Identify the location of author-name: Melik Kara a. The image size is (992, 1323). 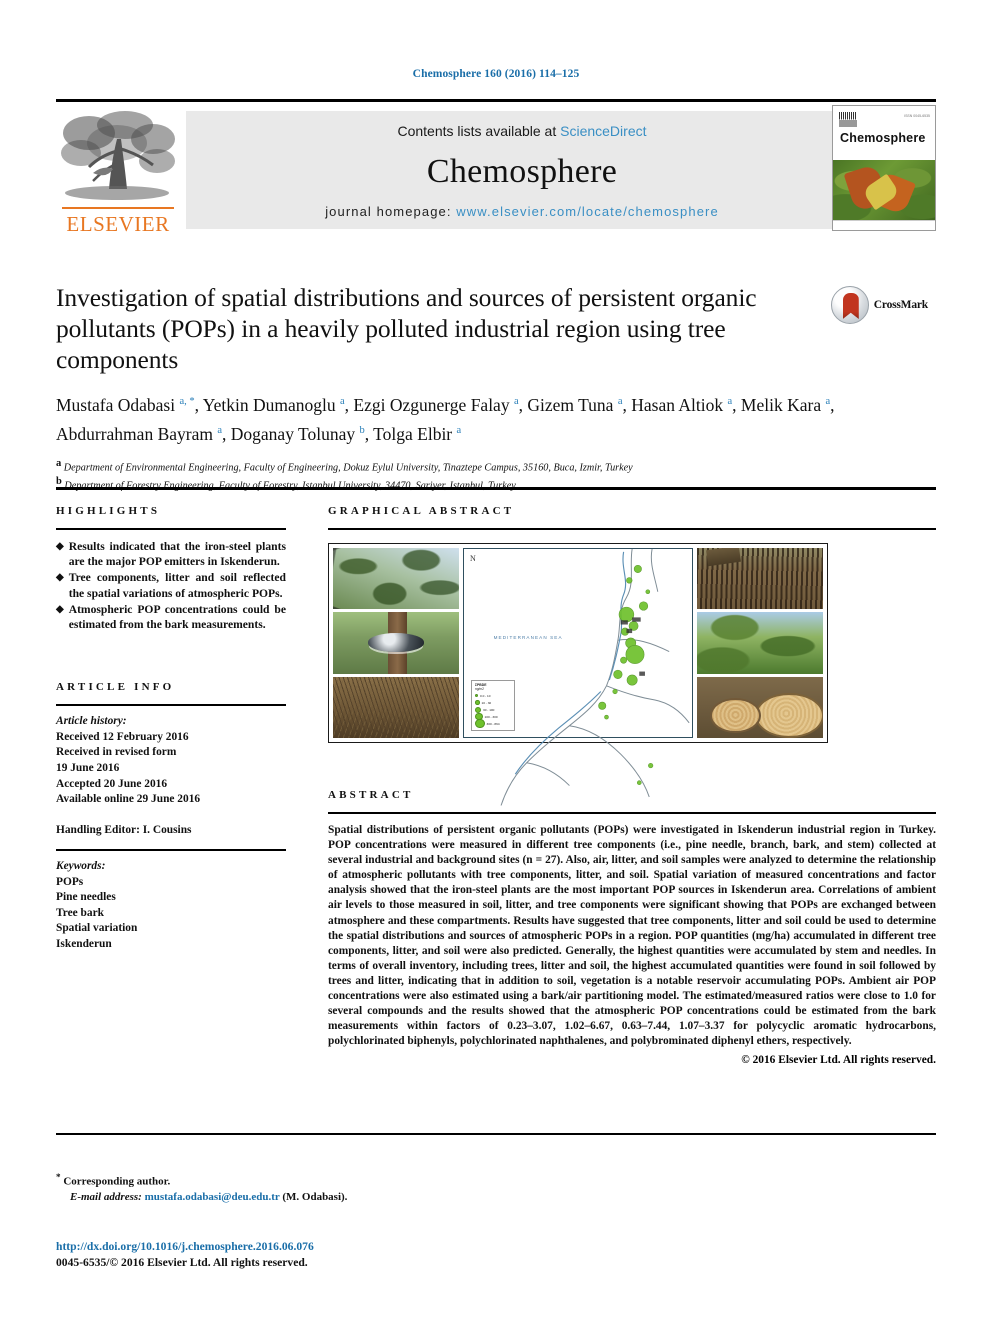
(785, 404).